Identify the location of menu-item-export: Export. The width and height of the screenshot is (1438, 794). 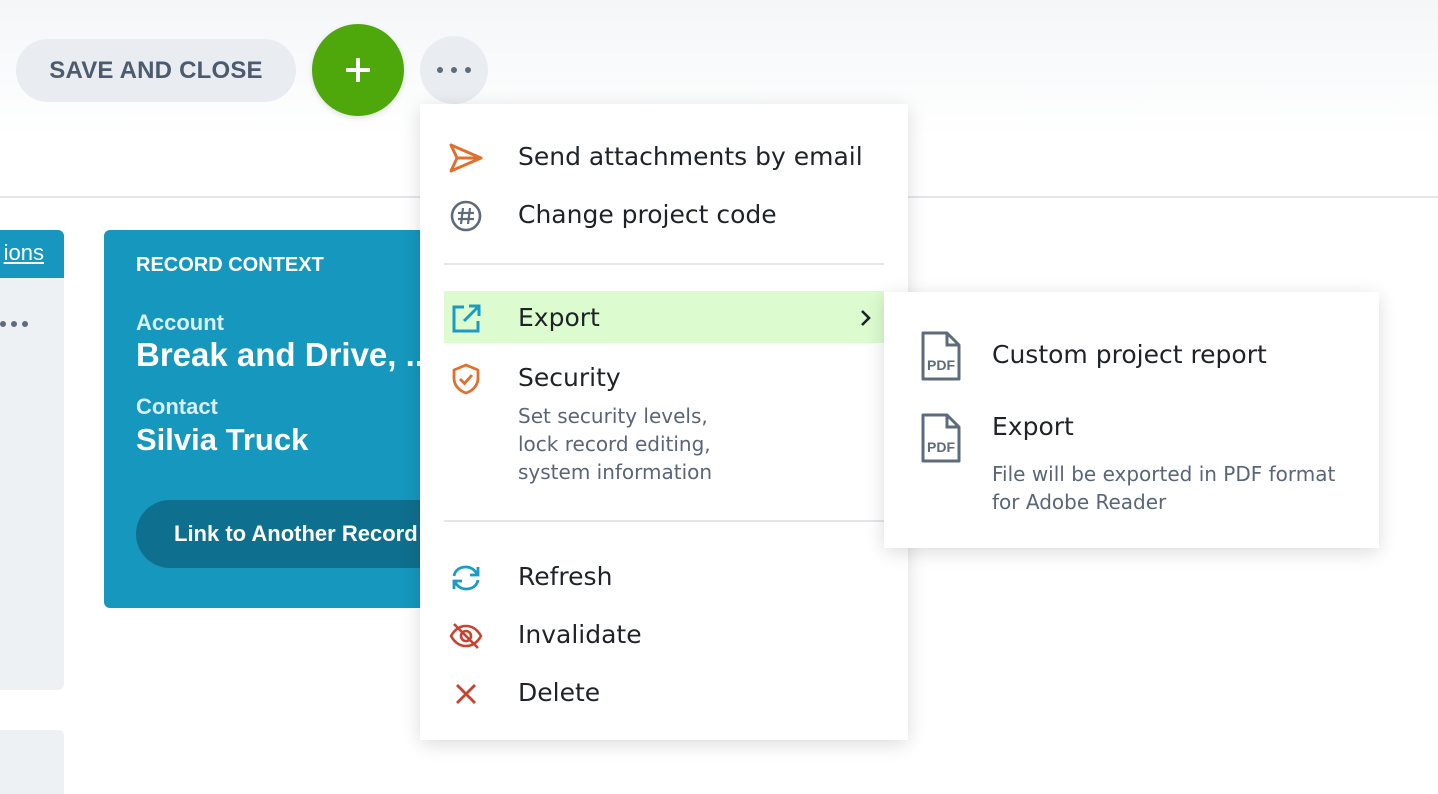
(664, 317).